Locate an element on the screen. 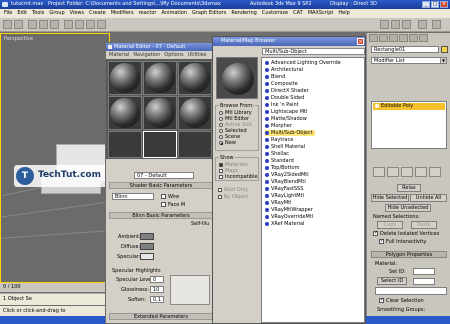 The height and width of the screenshot is (324, 450). object-color-swatch is located at coordinates (444, 49).